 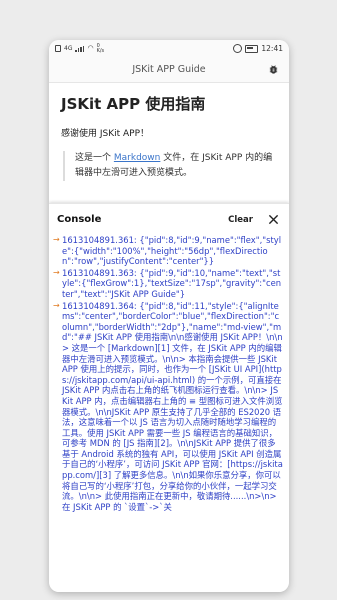 I want to click on signal-icon, so click(x=80, y=48).